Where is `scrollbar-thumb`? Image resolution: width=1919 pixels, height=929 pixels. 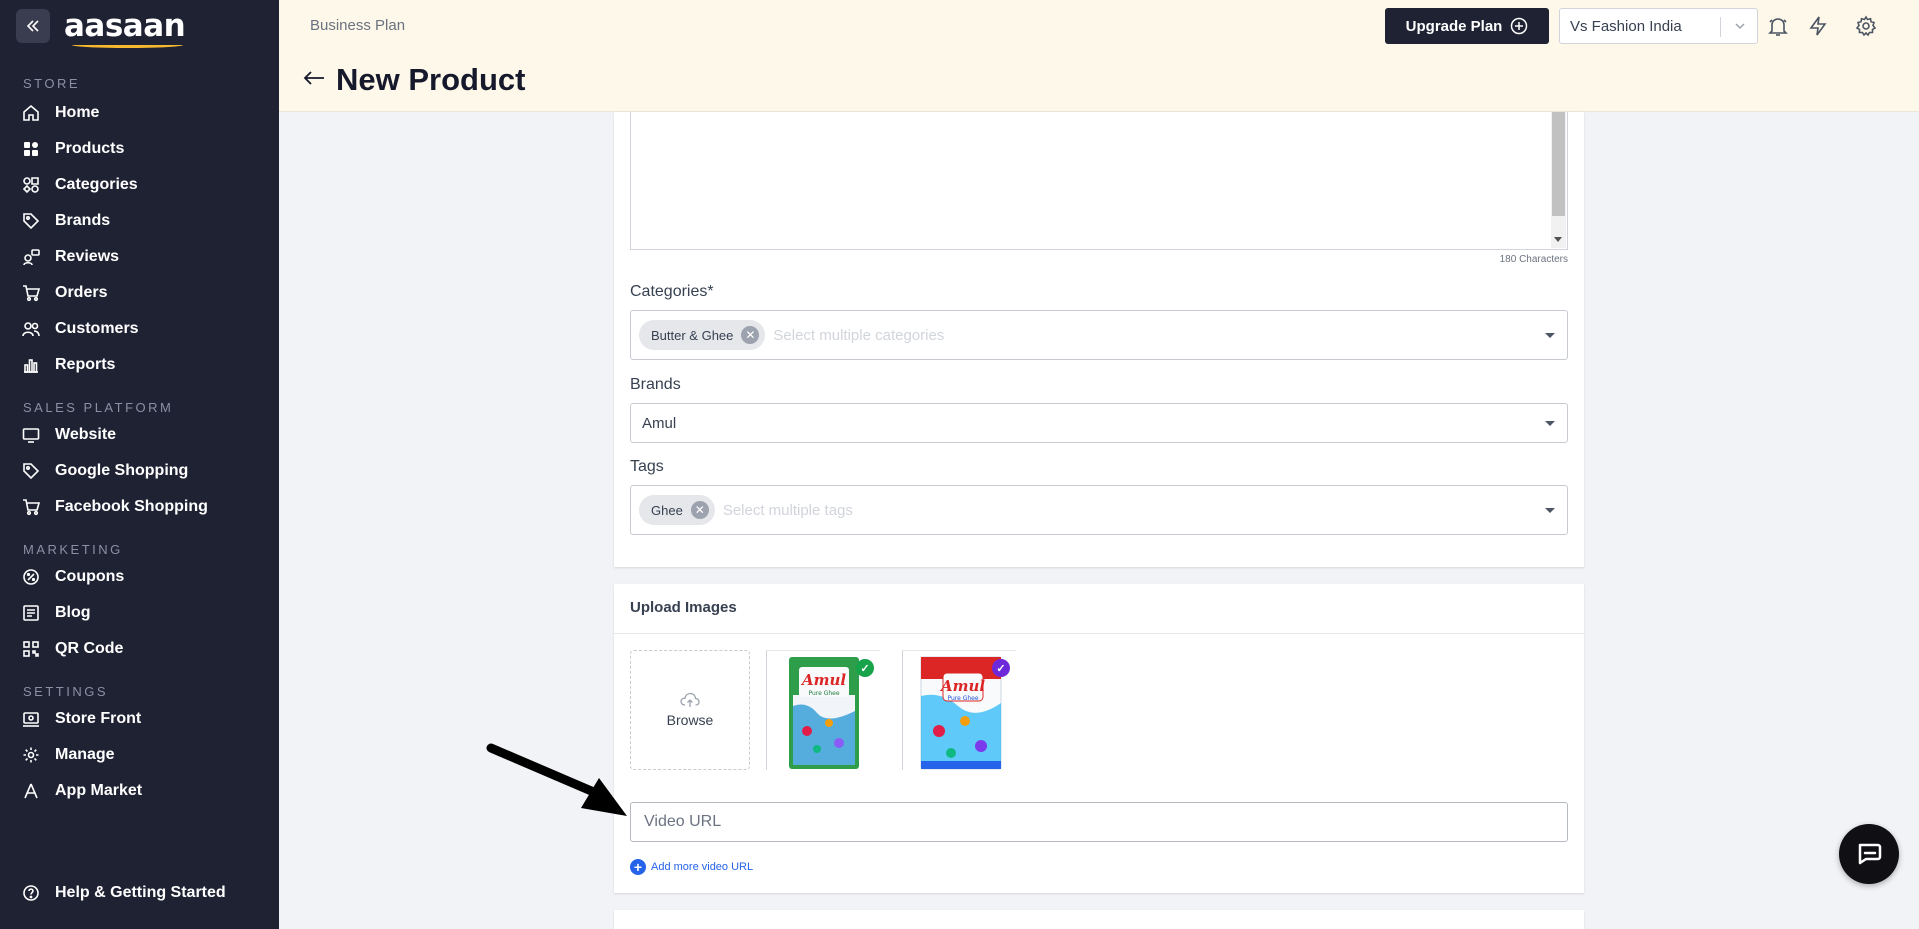 scrollbar-thumb is located at coordinates (1558, 164).